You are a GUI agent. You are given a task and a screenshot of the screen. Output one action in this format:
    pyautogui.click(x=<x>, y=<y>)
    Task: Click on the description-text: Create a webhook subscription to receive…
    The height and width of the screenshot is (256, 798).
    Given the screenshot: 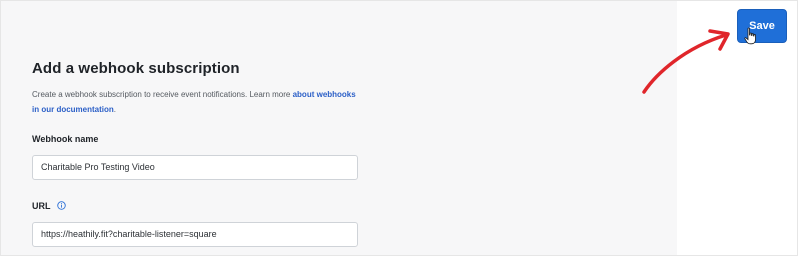 What is the action you would take?
    pyautogui.click(x=162, y=94)
    